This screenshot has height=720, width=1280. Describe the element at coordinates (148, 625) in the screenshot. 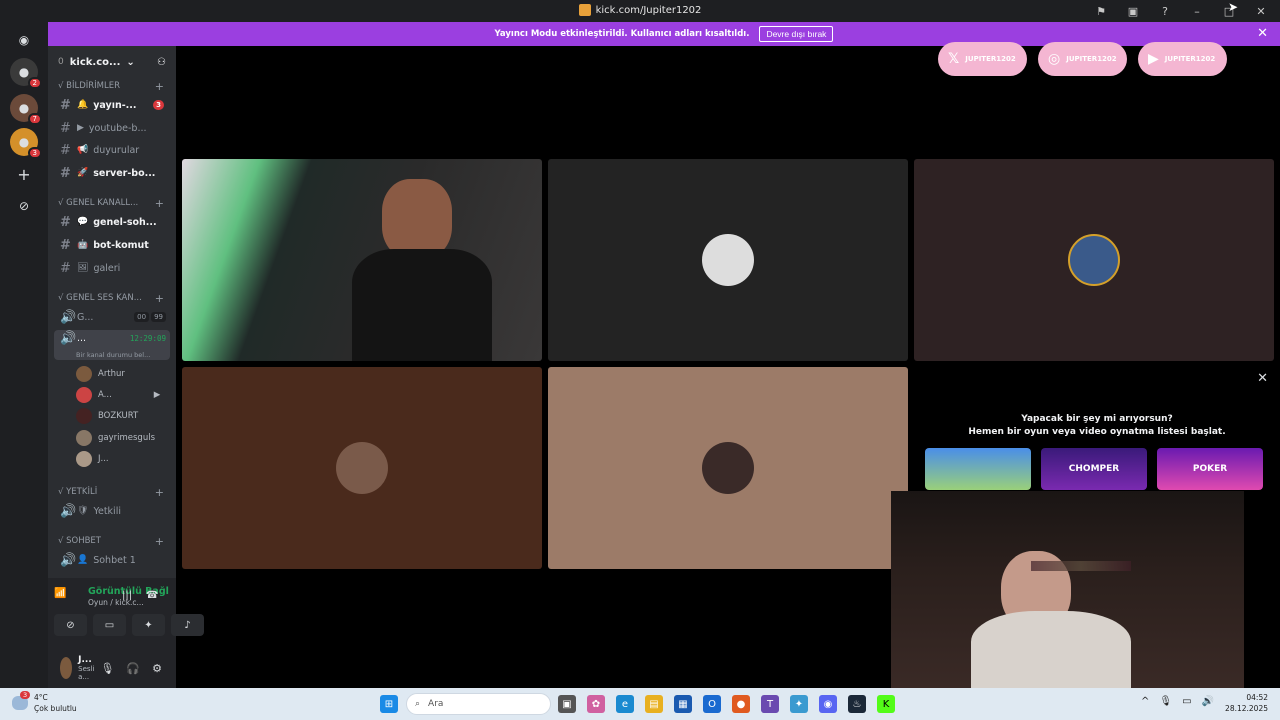

I see `activities-button: ✦` at that location.